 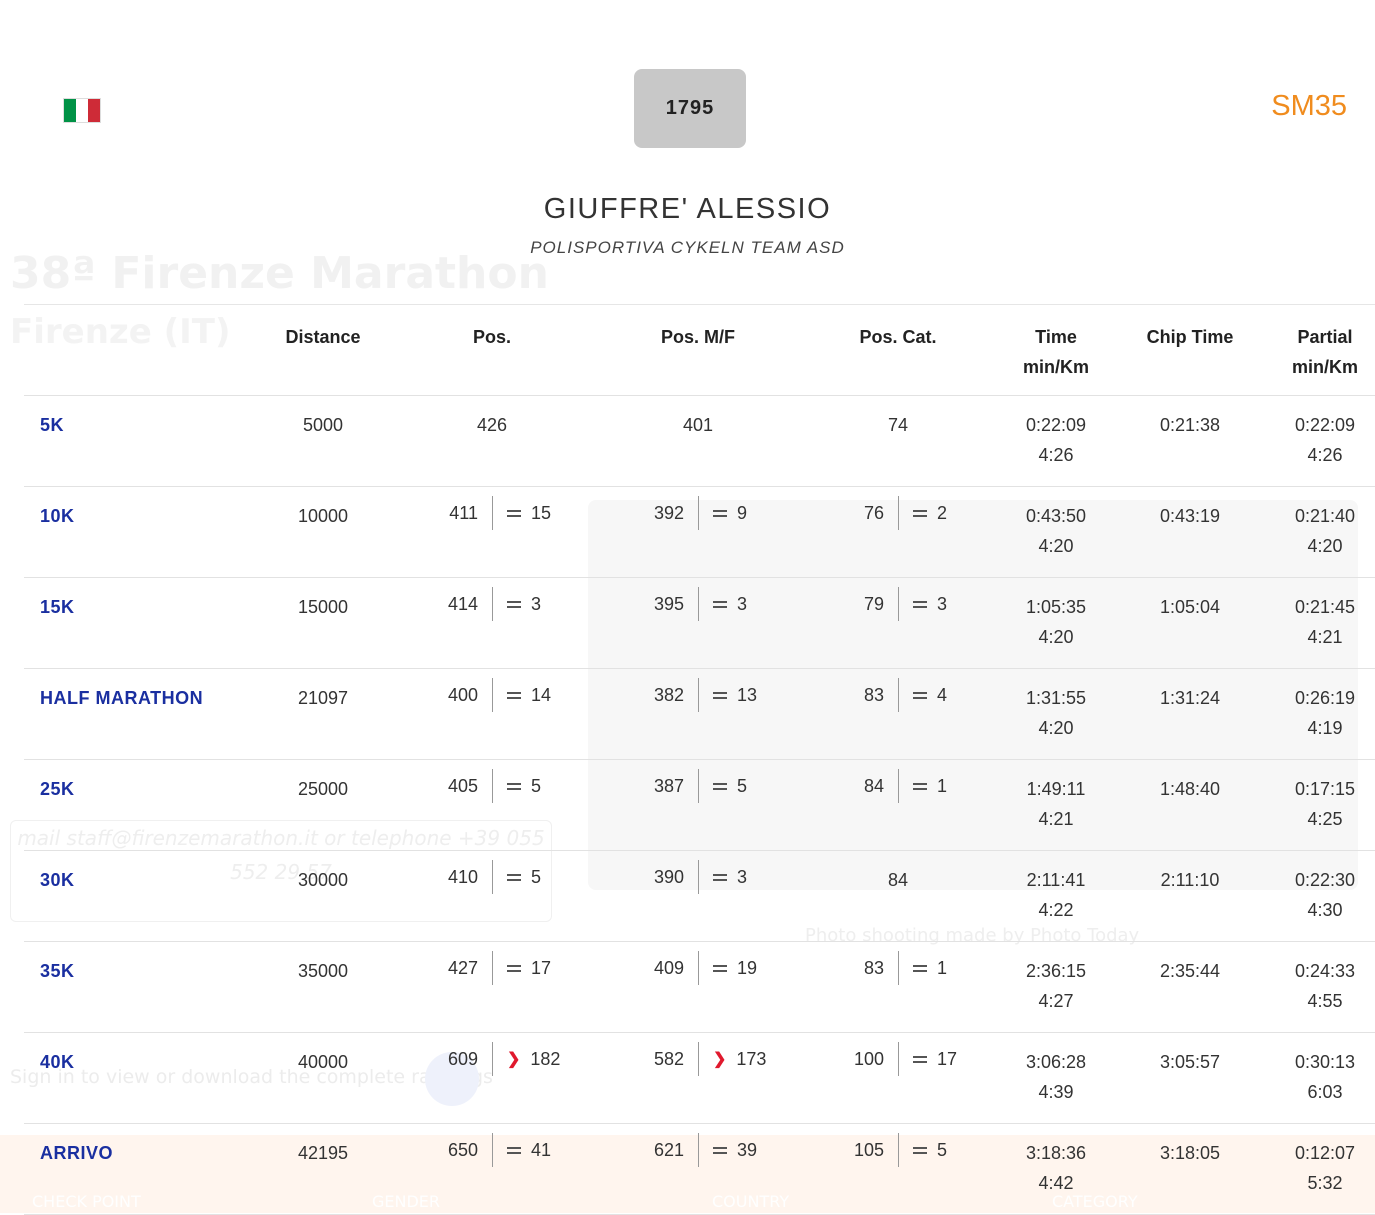 What do you see at coordinates (1325, 698) in the screenshot?
I see `partial-value: 0:26:19` at bounding box center [1325, 698].